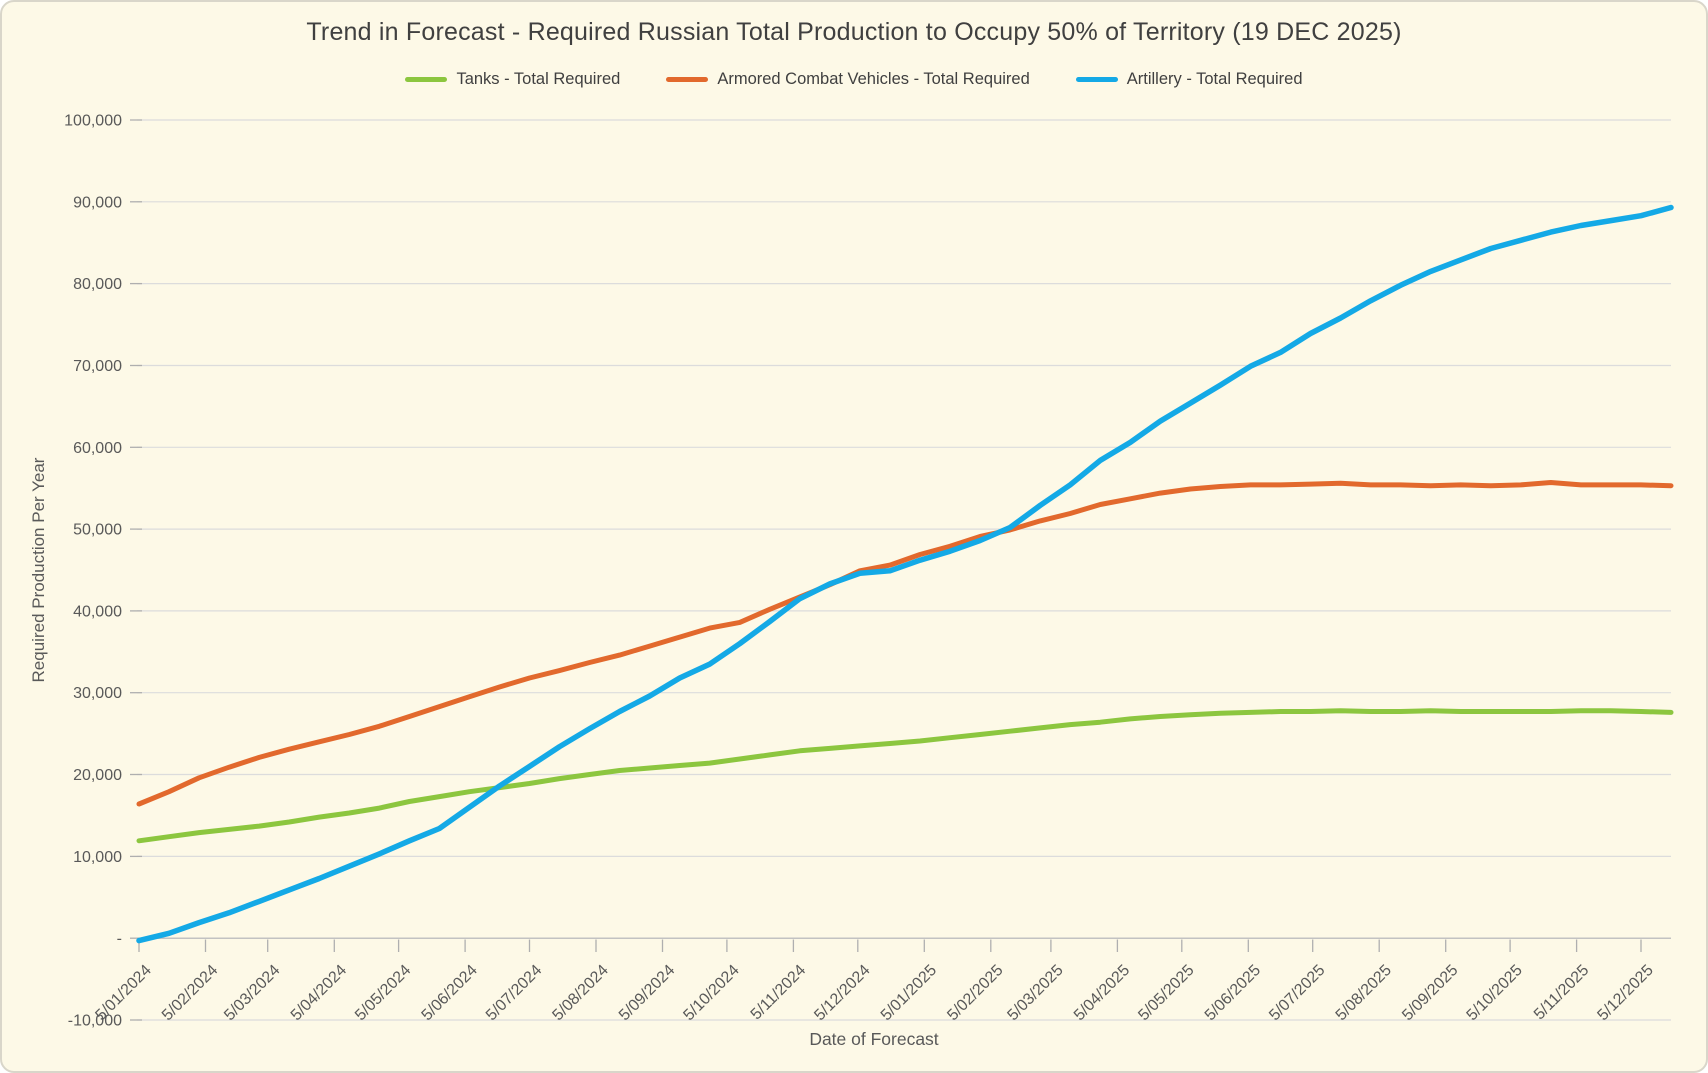 Image resolution: width=1708 pixels, height=1073 pixels. Describe the element at coordinates (873, 1039) in the screenshot. I see `x-axis-title: Date of Forecast` at that location.